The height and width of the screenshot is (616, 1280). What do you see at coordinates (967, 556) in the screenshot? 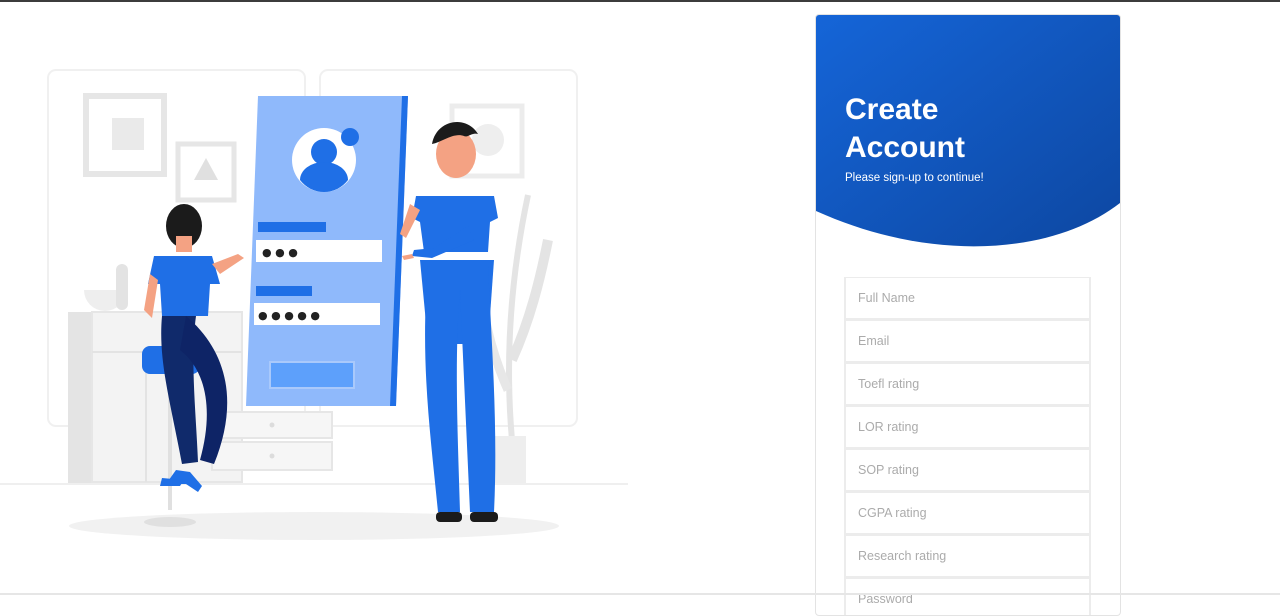
I see `research-rating-input` at bounding box center [967, 556].